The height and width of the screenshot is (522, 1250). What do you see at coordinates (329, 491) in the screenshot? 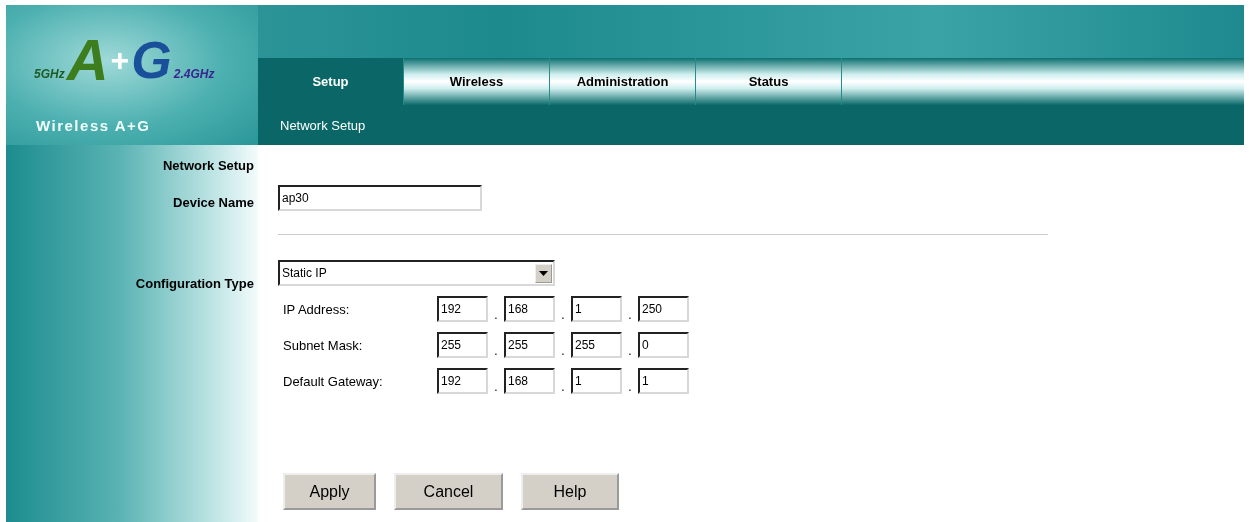
I see `apply-button: Apply` at bounding box center [329, 491].